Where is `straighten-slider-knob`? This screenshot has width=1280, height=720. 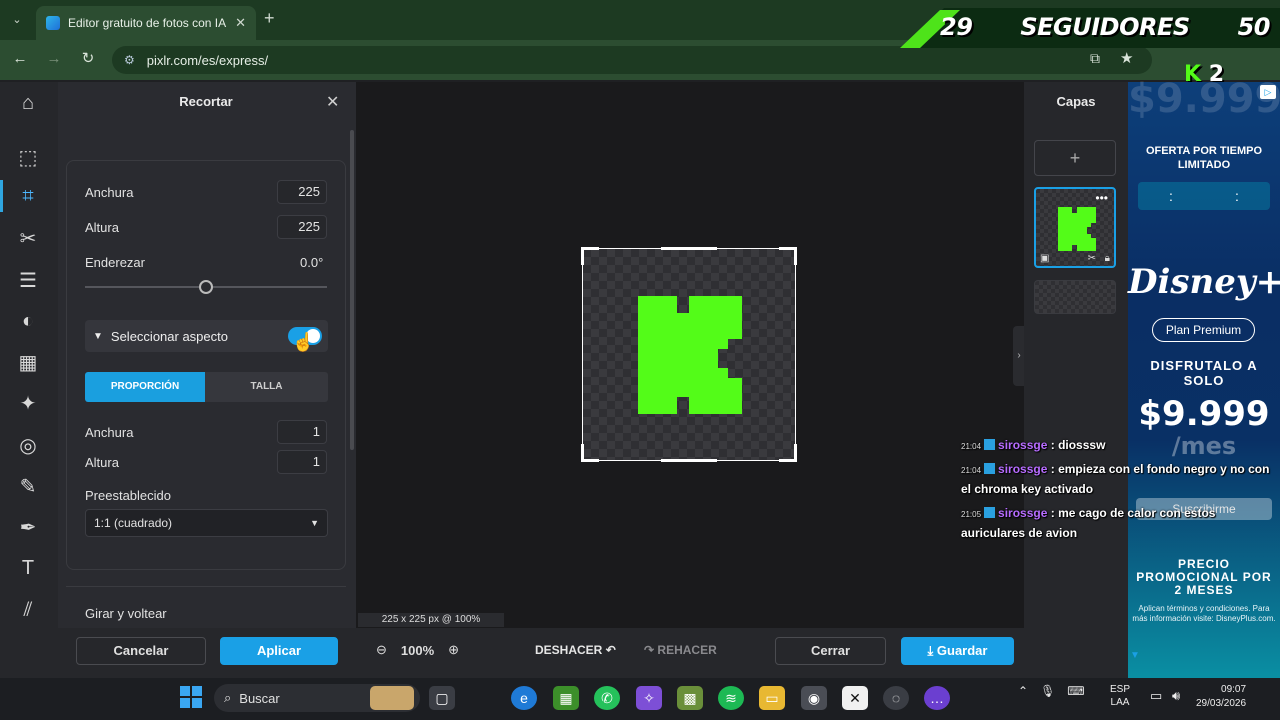 straighten-slider-knob is located at coordinates (206, 287).